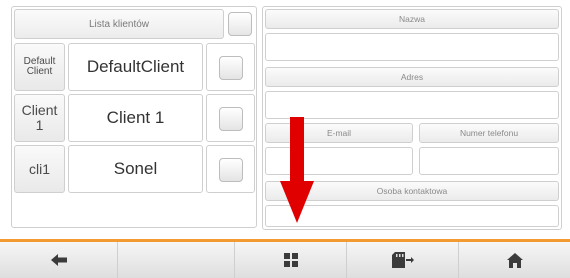  I want to click on client-name: Client 1, so click(135, 118).